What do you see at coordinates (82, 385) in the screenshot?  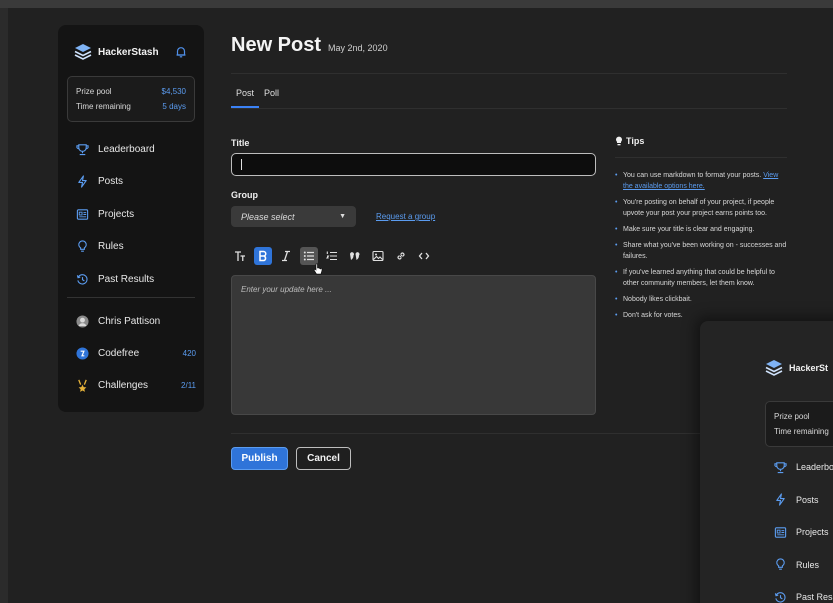 I see `medal-icon` at bounding box center [82, 385].